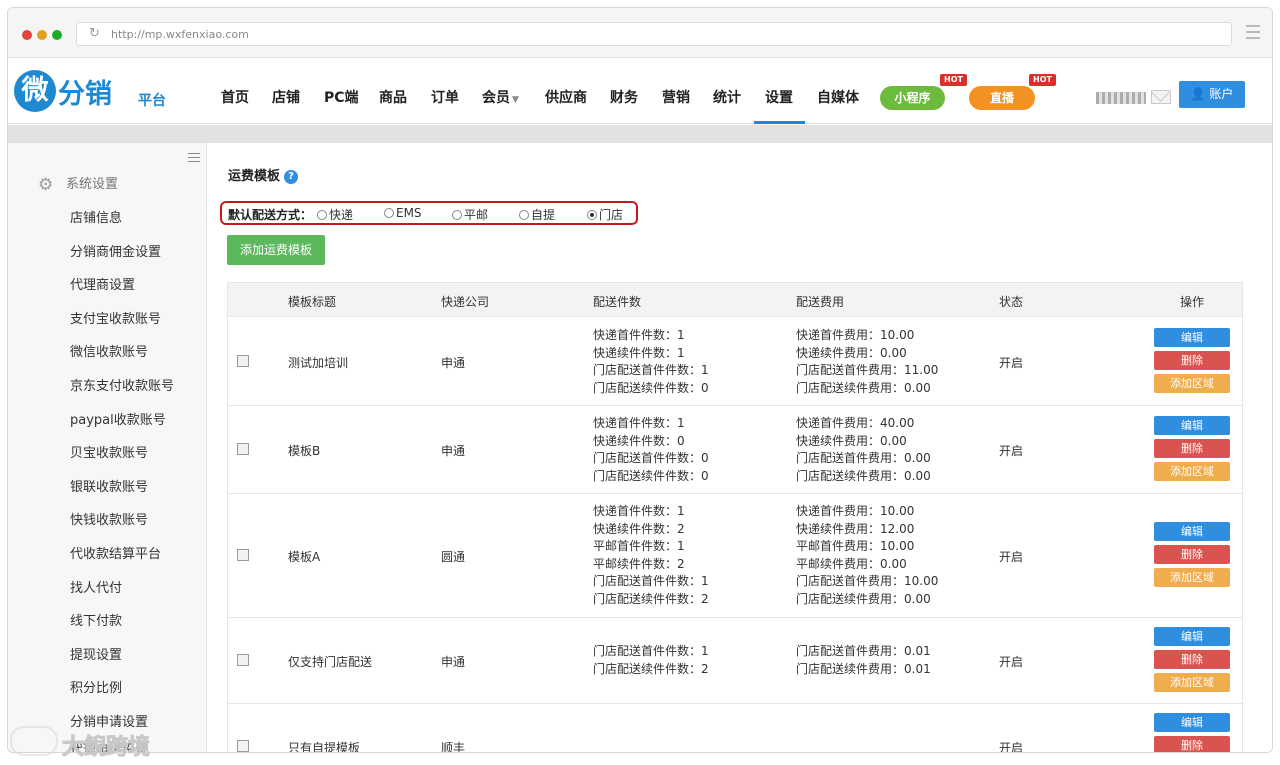  What do you see at coordinates (96, 686) in the screenshot?
I see `sidebar-item-points: 积分比例` at bounding box center [96, 686].